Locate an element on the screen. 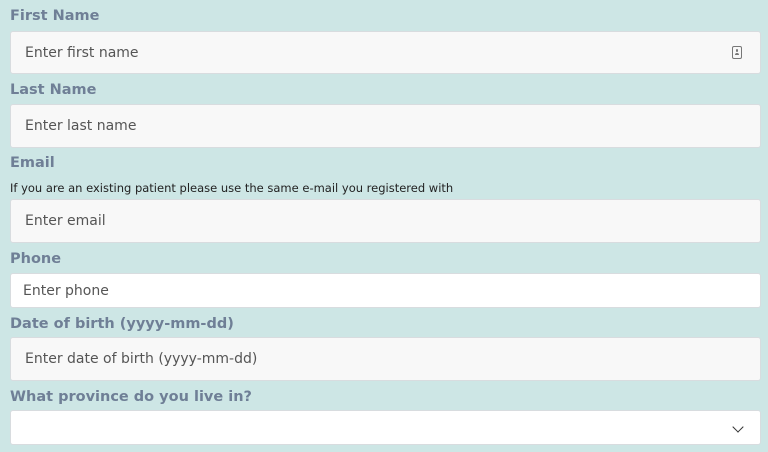  last-name-input is located at coordinates (385, 126).